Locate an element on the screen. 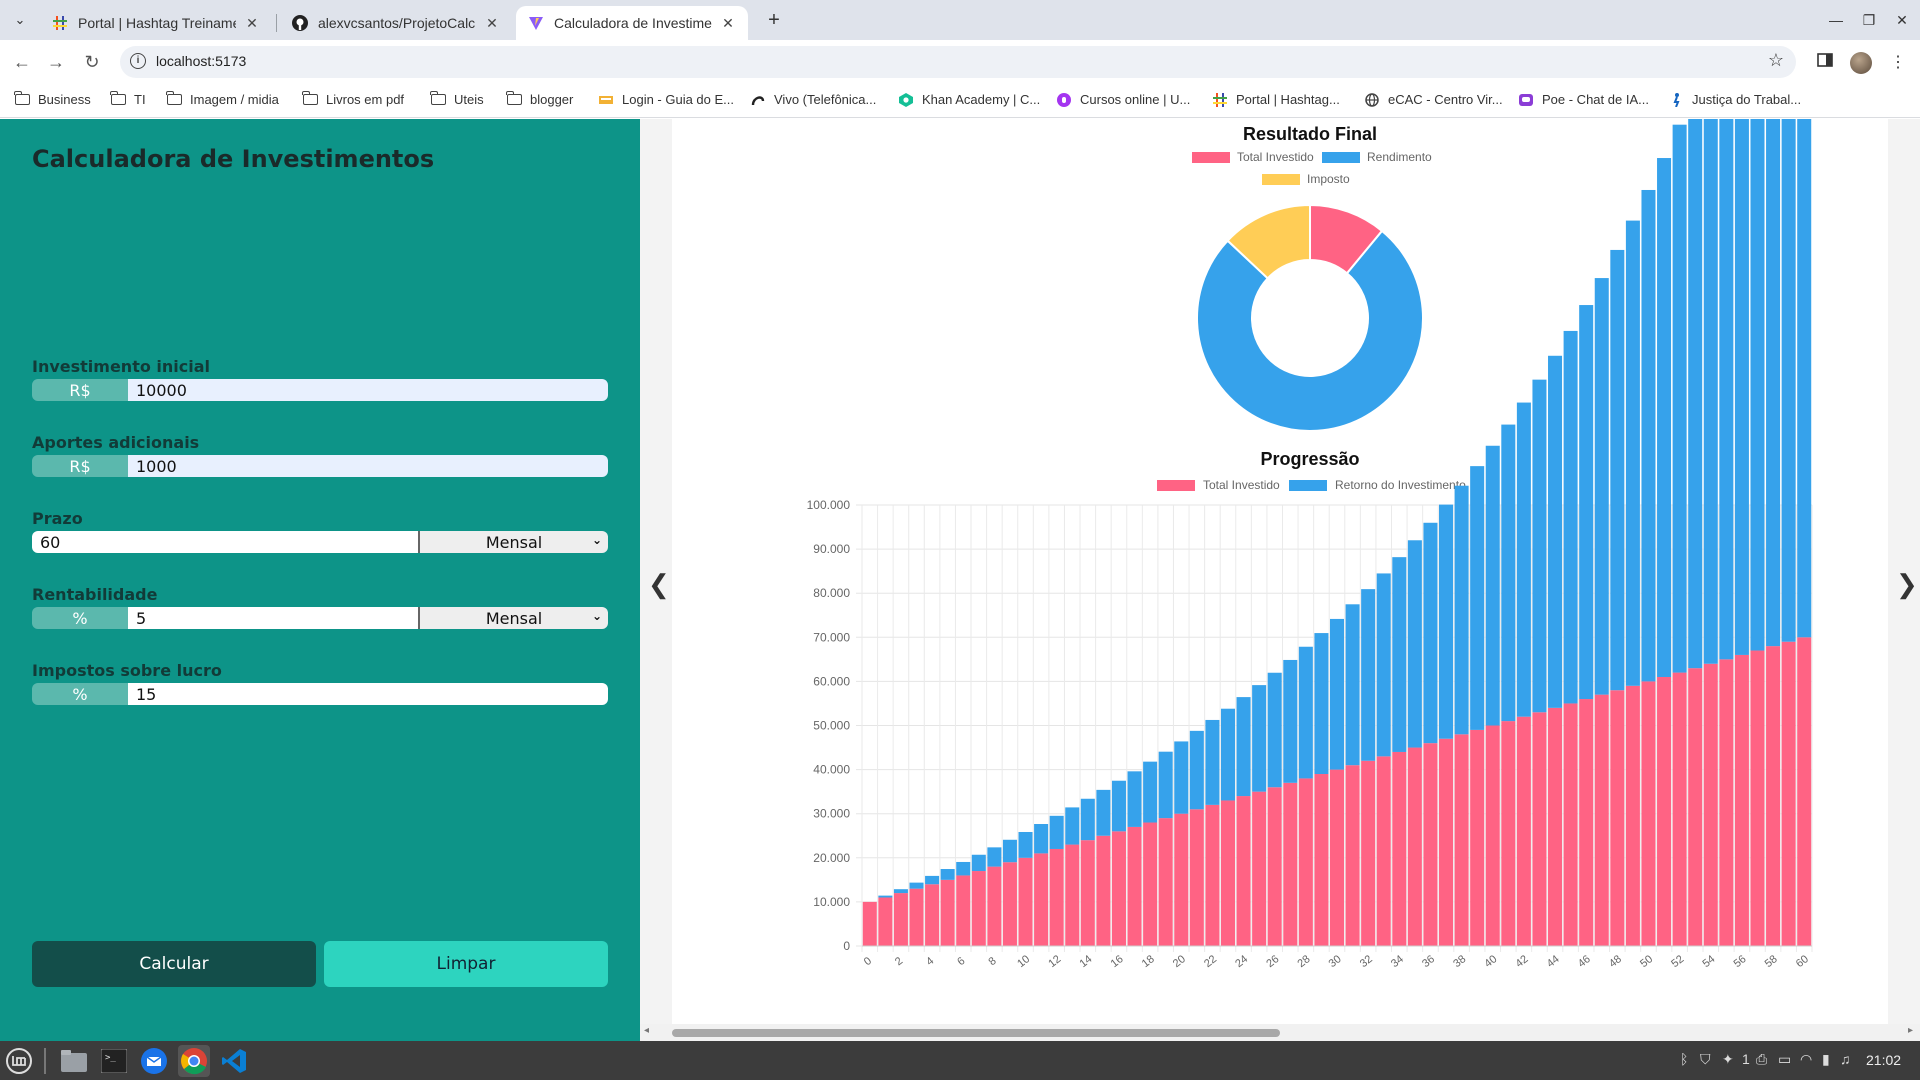 The width and height of the screenshot is (1920, 1080). chevron-down-icon: ⌄ is located at coordinates (20, 19).